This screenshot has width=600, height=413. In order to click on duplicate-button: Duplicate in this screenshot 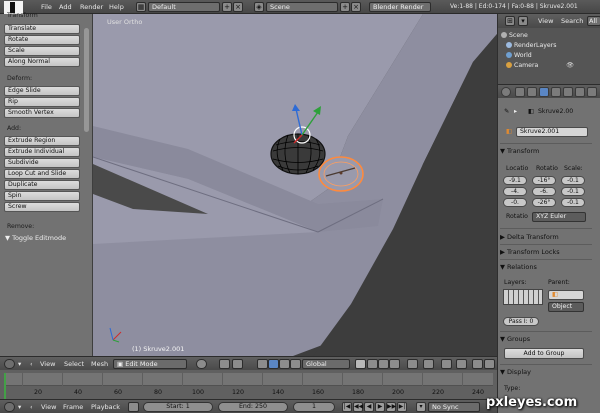, I will do `click(42, 185)`.